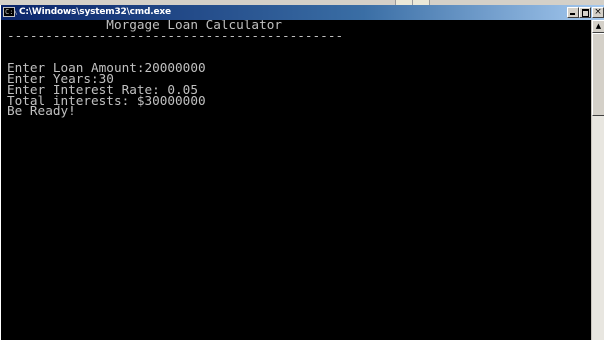  I want to click on minimize-icon, so click(573, 12).